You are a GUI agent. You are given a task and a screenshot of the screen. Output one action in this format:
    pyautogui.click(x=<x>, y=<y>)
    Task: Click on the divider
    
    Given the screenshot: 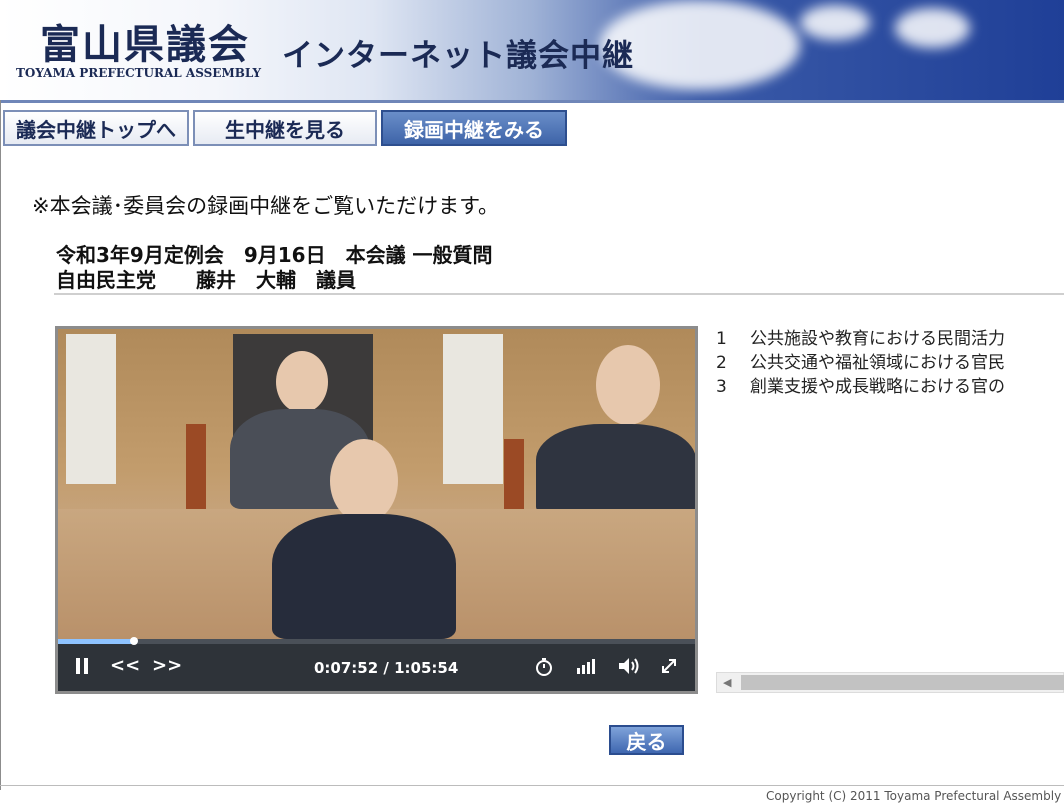 What is the action you would take?
    pyautogui.click(x=559, y=294)
    